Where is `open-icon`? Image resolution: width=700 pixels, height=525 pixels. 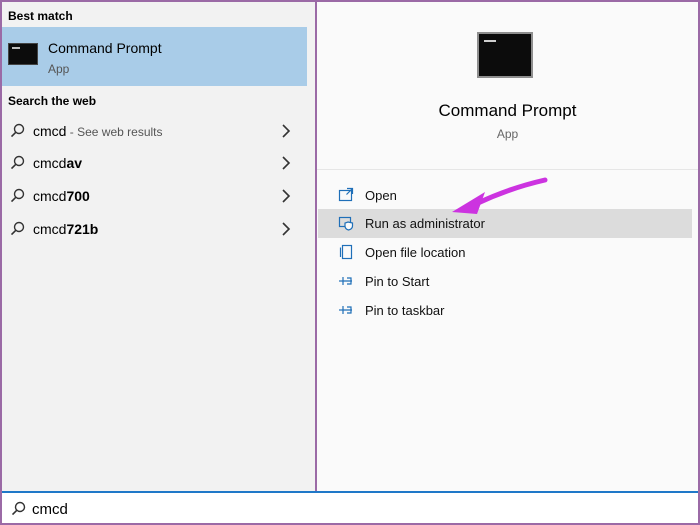 open-icon is located at coordinates (346, 194).